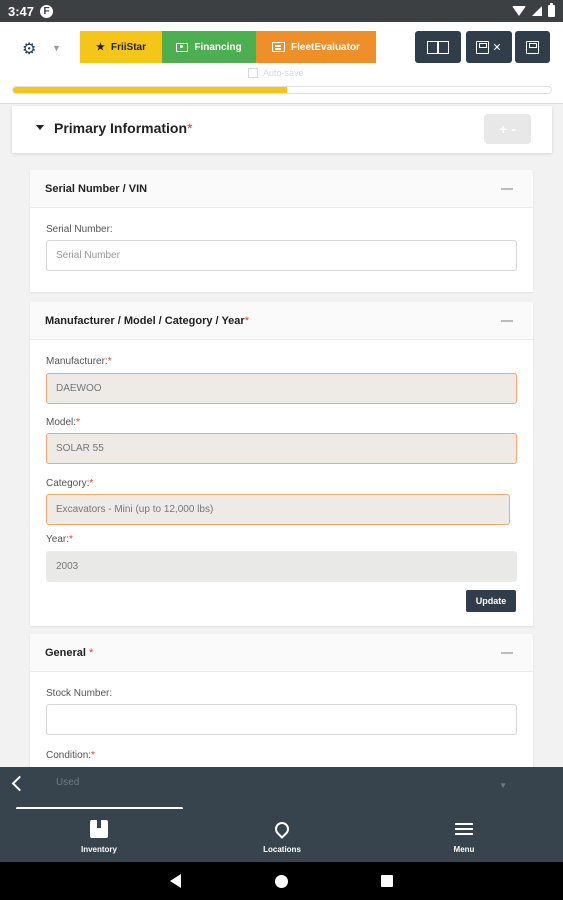 The width and height of the screenshot is (563, 900). Describe the element at coordinates (282, 829) in the screenshot. I see `location-pin-icon` at that location.